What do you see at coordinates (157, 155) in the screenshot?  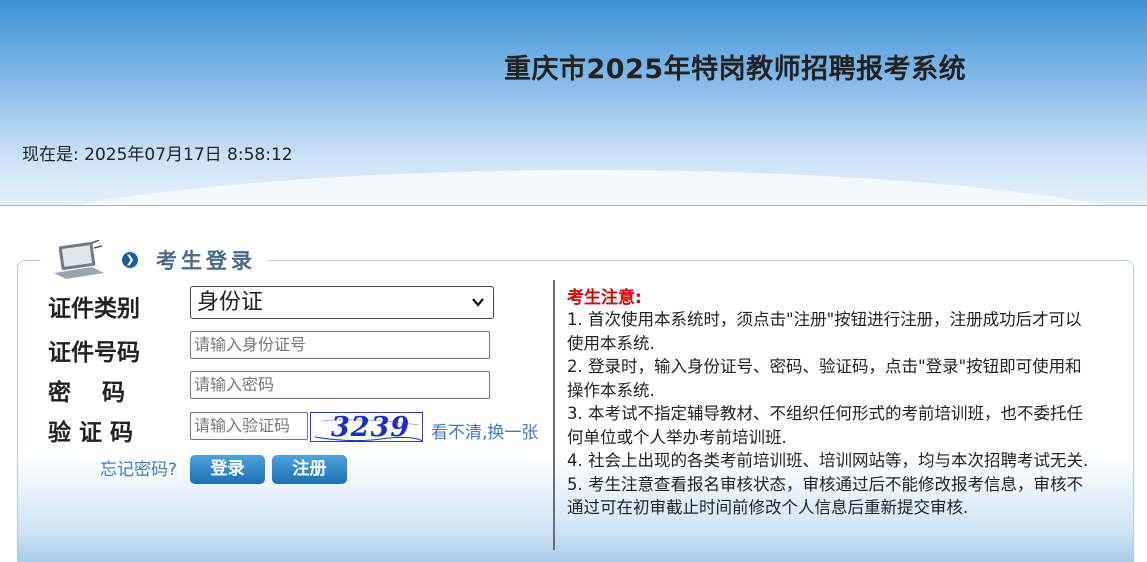 I see `current-time: 现在是: 2025年07月17日 8:58:12` at bounding box center [157, 155].